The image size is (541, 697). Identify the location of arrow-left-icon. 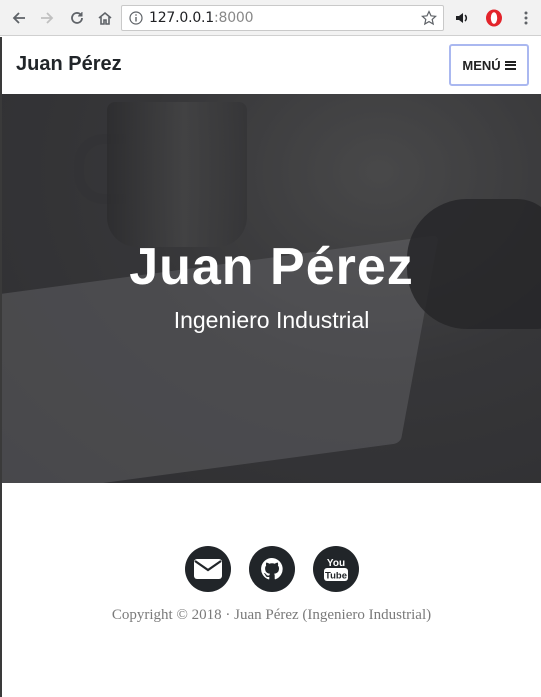
(18, 17).